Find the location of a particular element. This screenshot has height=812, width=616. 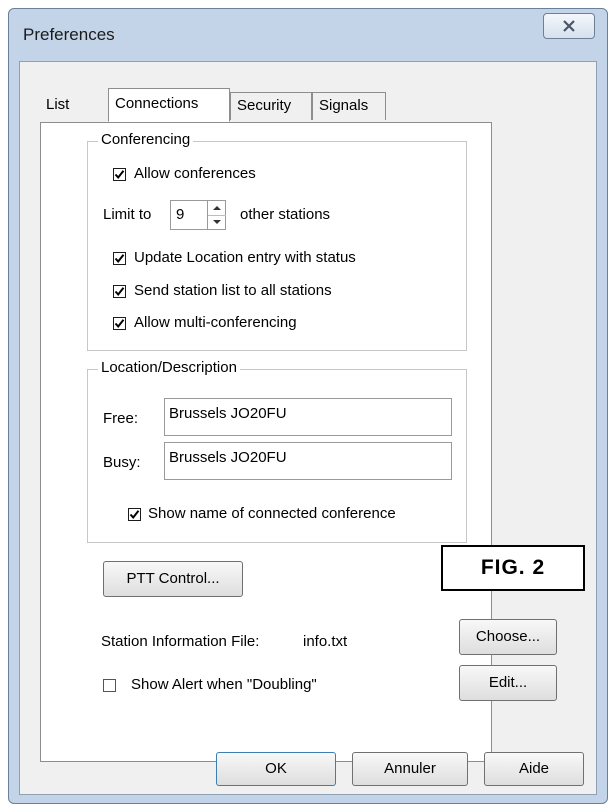

station-info-value: info.txt is located at coordinates (325, 641).